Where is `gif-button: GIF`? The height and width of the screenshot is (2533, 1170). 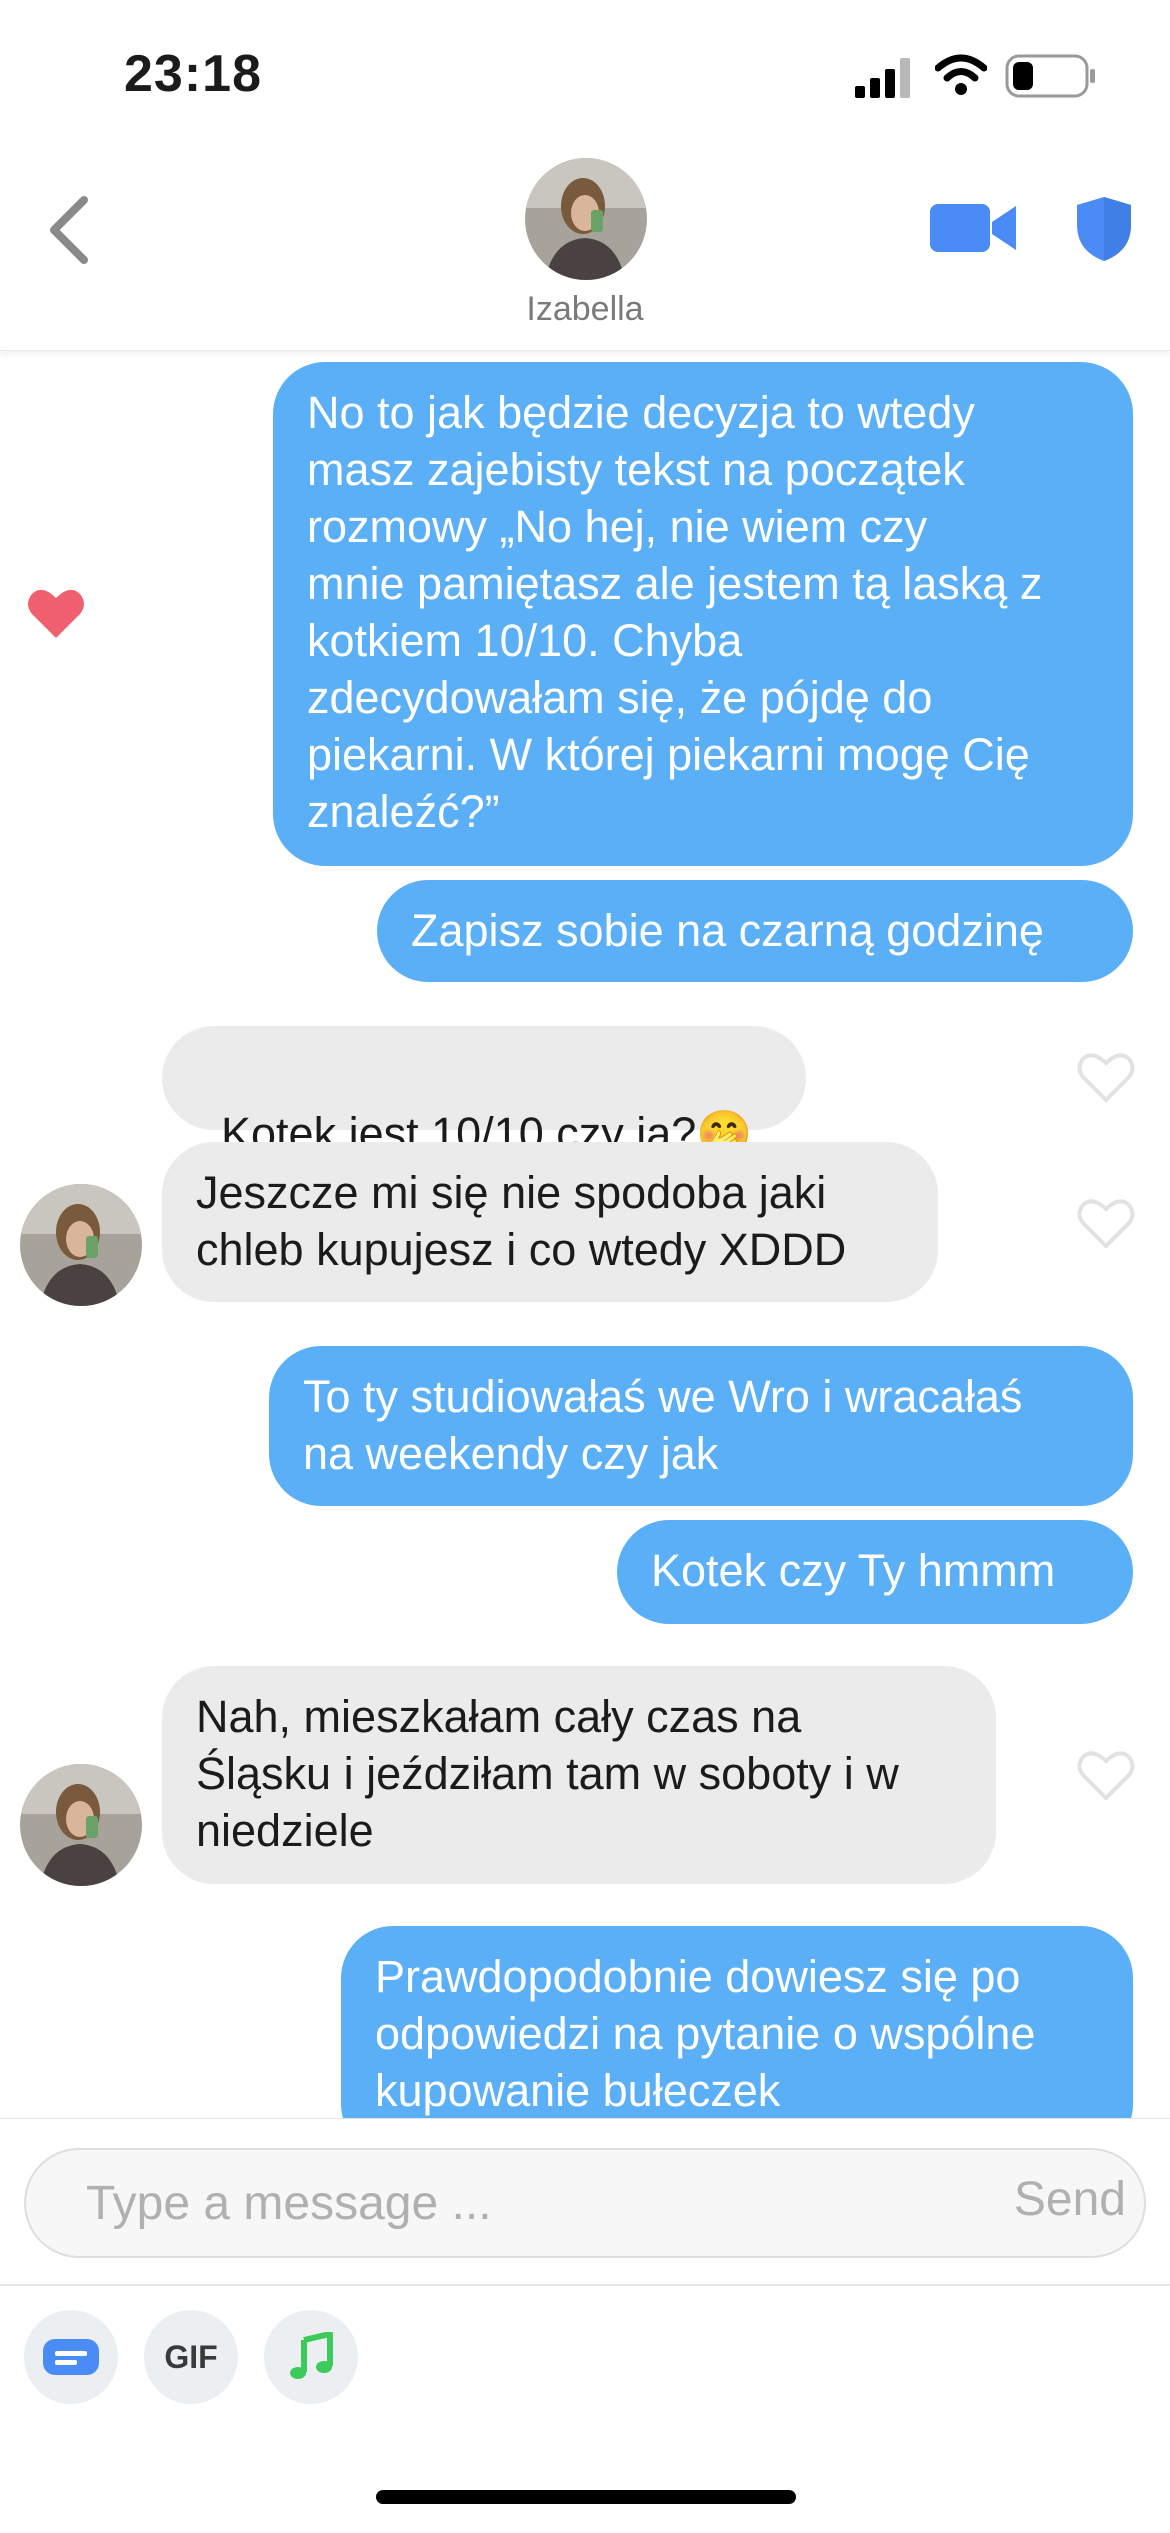
gif-button: GIF is located at coordinates (191, 2357).